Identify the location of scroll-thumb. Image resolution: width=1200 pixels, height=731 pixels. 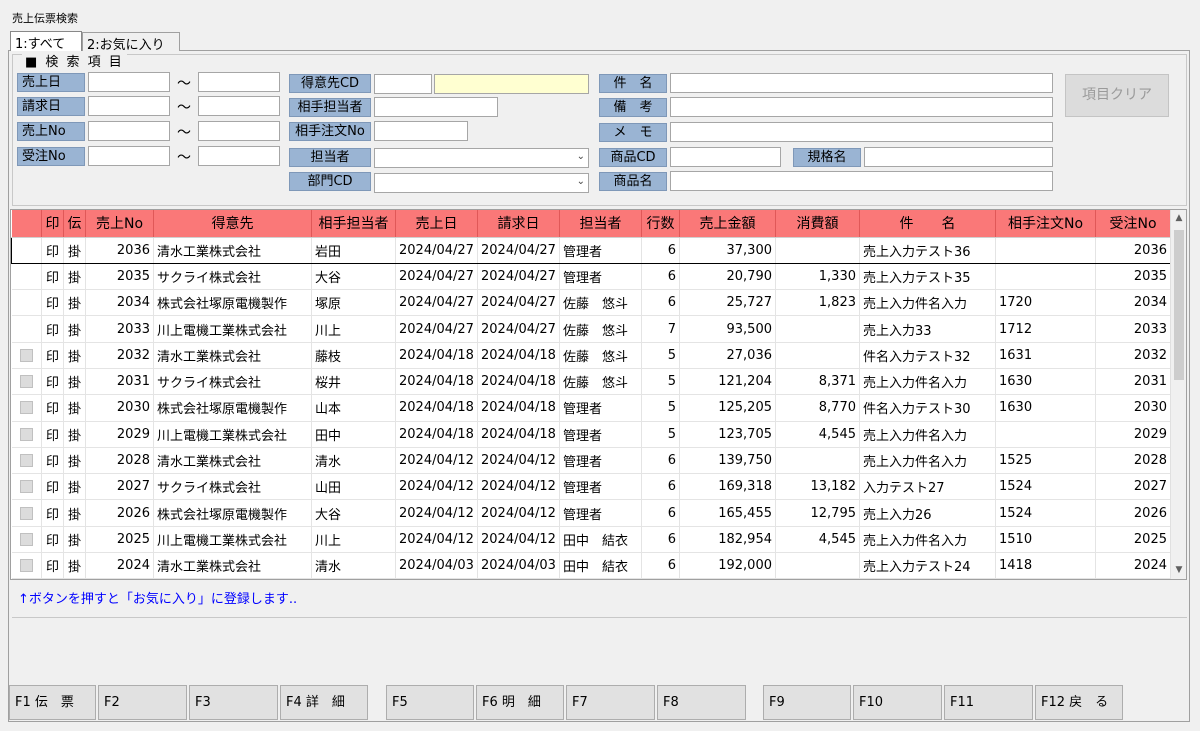
(1179, 305).